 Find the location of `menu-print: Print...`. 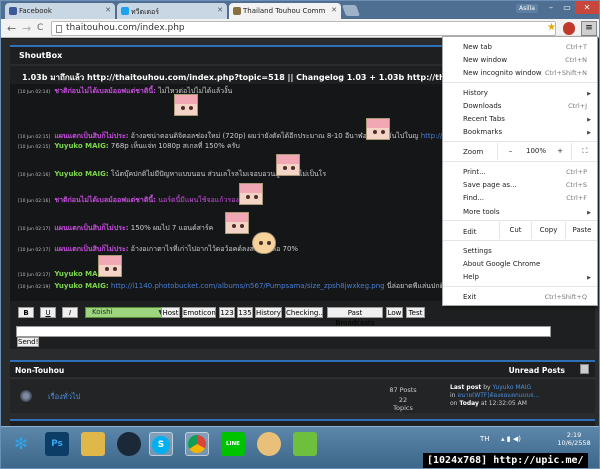

menu-print: Print... is located at coordinates (474, 172).